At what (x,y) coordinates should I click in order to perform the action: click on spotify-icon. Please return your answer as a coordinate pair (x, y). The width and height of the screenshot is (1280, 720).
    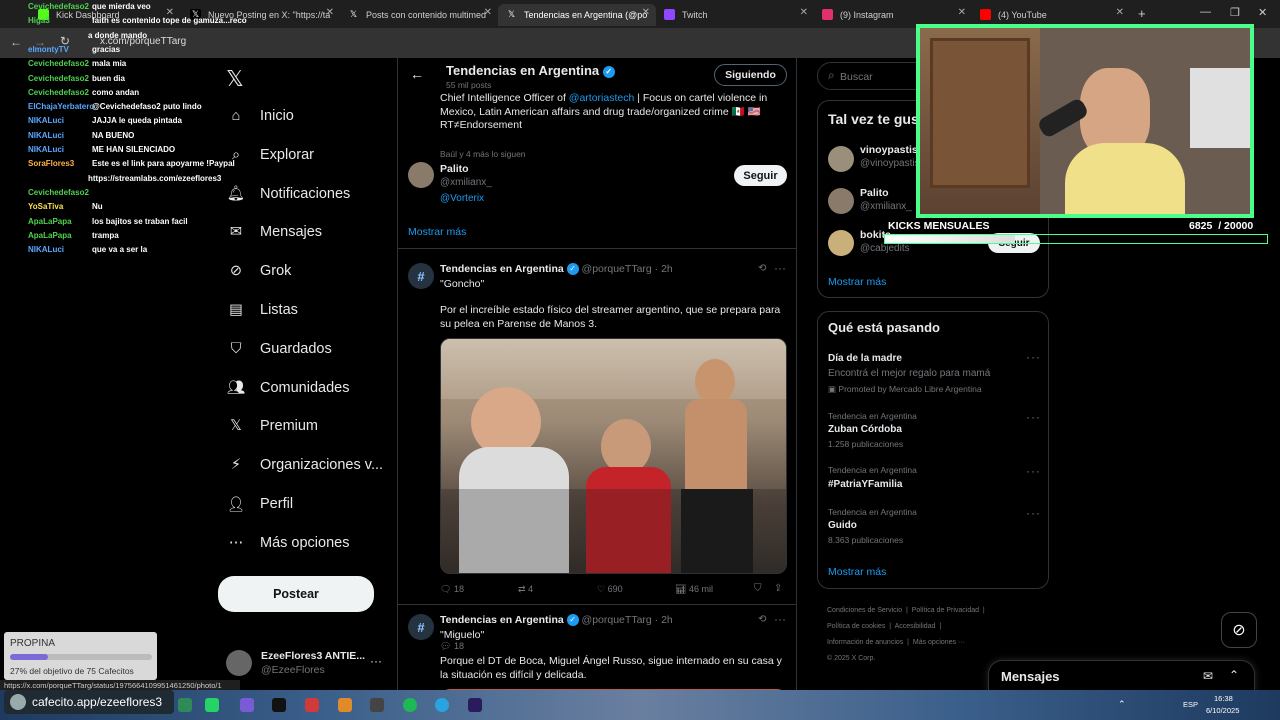
    Looking at the image, I should click on (410, 705).